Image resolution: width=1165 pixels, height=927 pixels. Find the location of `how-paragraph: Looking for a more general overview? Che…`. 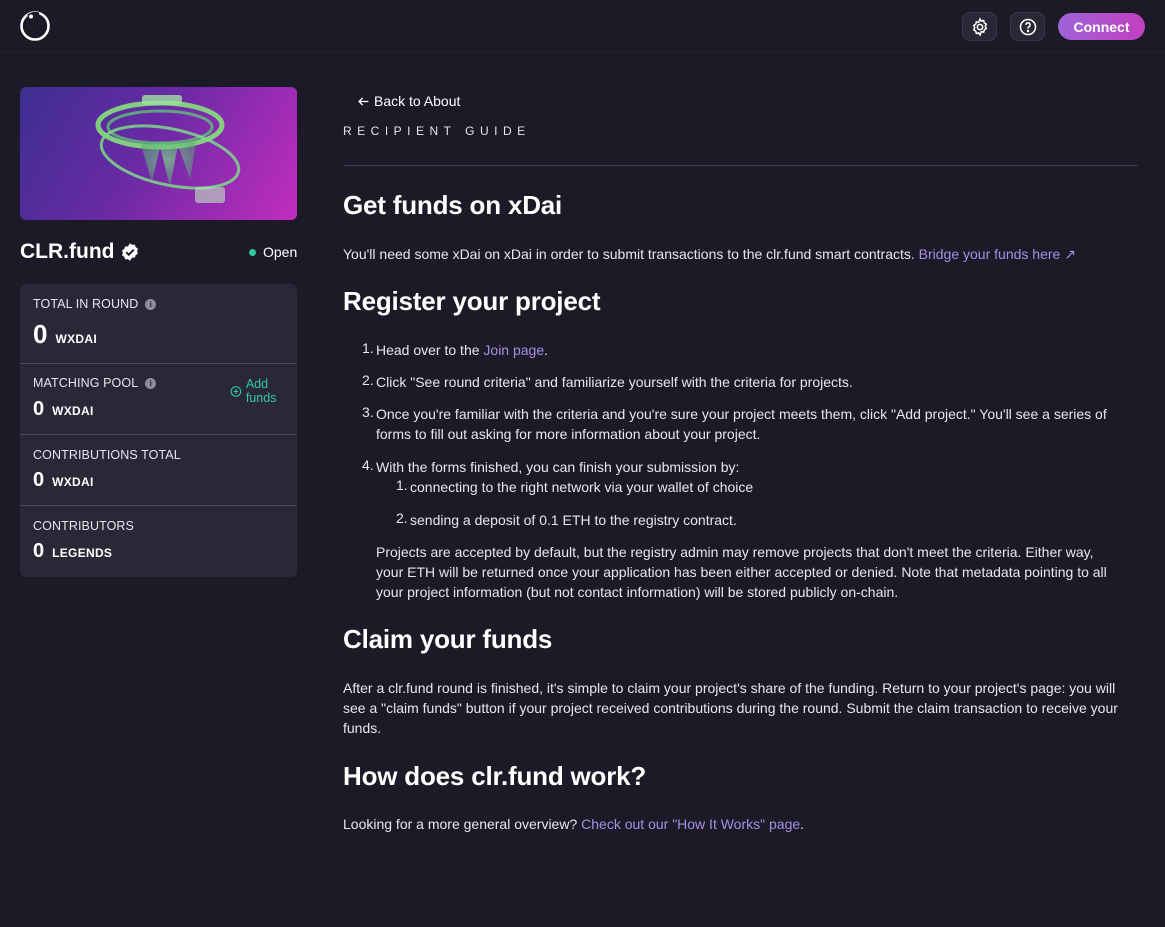

how-paragraph: Looking for a more general overview? Che… is located at coordinates (573, 824).